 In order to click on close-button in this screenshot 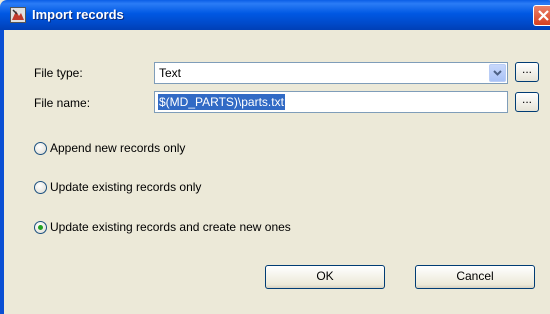, I will do `click(541, 15)`.